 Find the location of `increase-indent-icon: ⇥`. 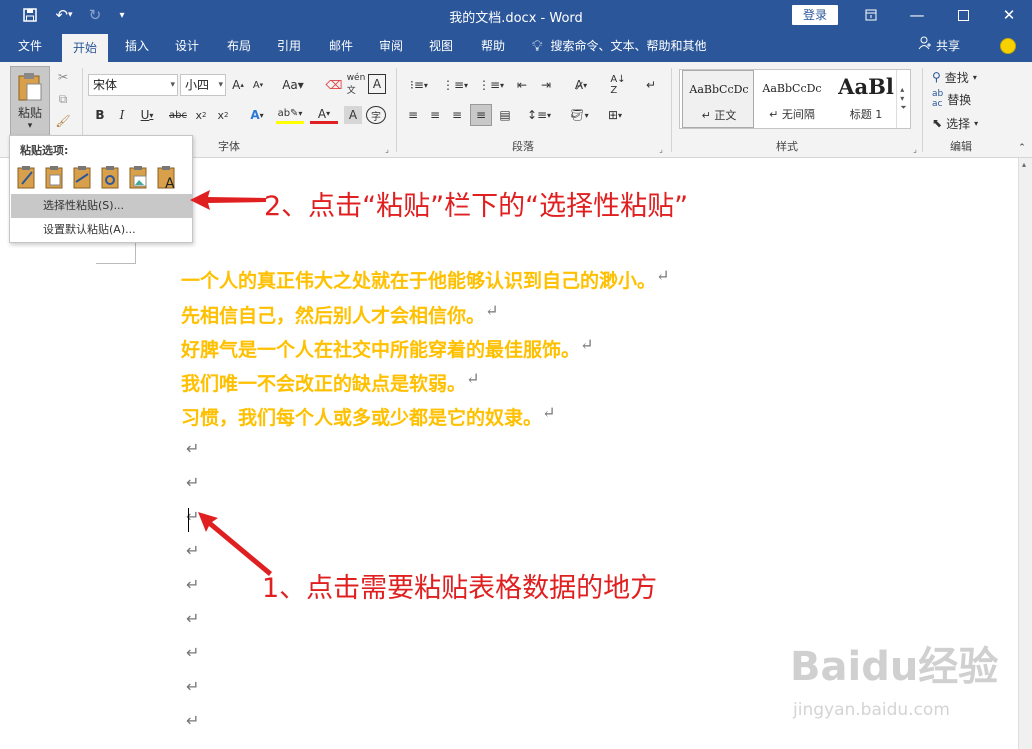

increase-indent-icon: ⇥ is located at coordinates (546, 85).